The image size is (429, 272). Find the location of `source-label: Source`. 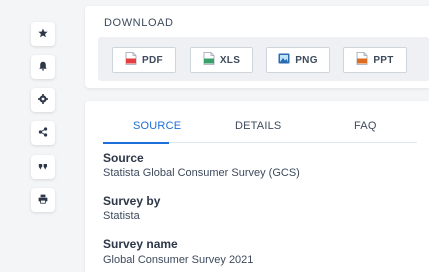

source-label: Source is located at coordinates (123, 158).